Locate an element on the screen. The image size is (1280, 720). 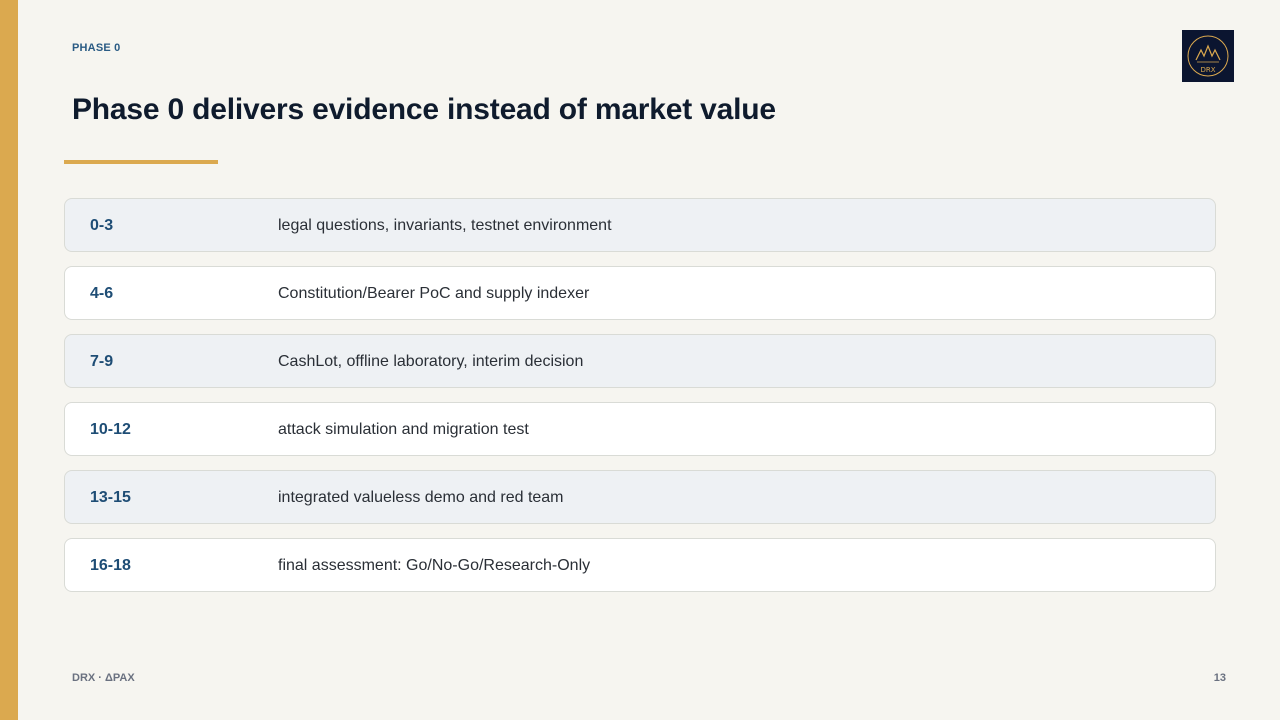
page-number: 13 is located at coordinates (1219, 678).